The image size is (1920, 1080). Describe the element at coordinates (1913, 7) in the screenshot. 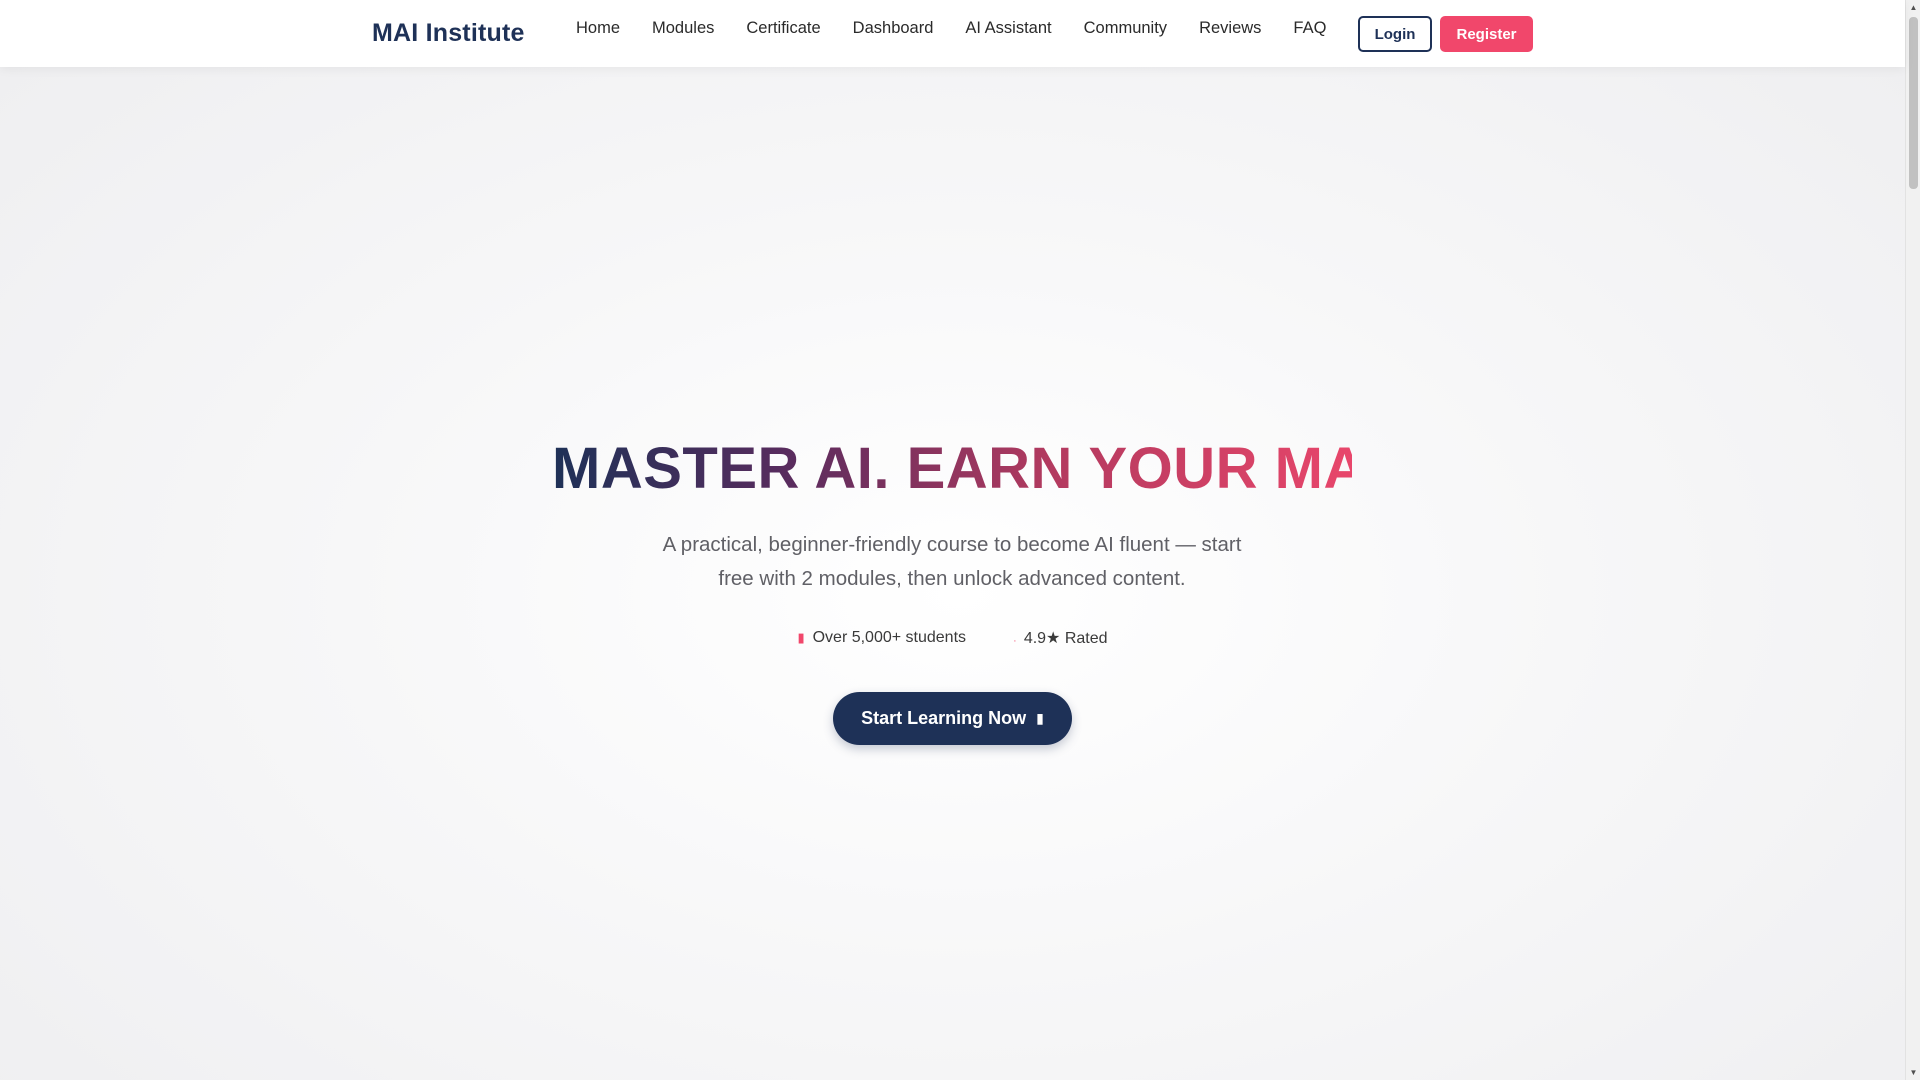

I see `scroll-up-icon: ▲` at that location.